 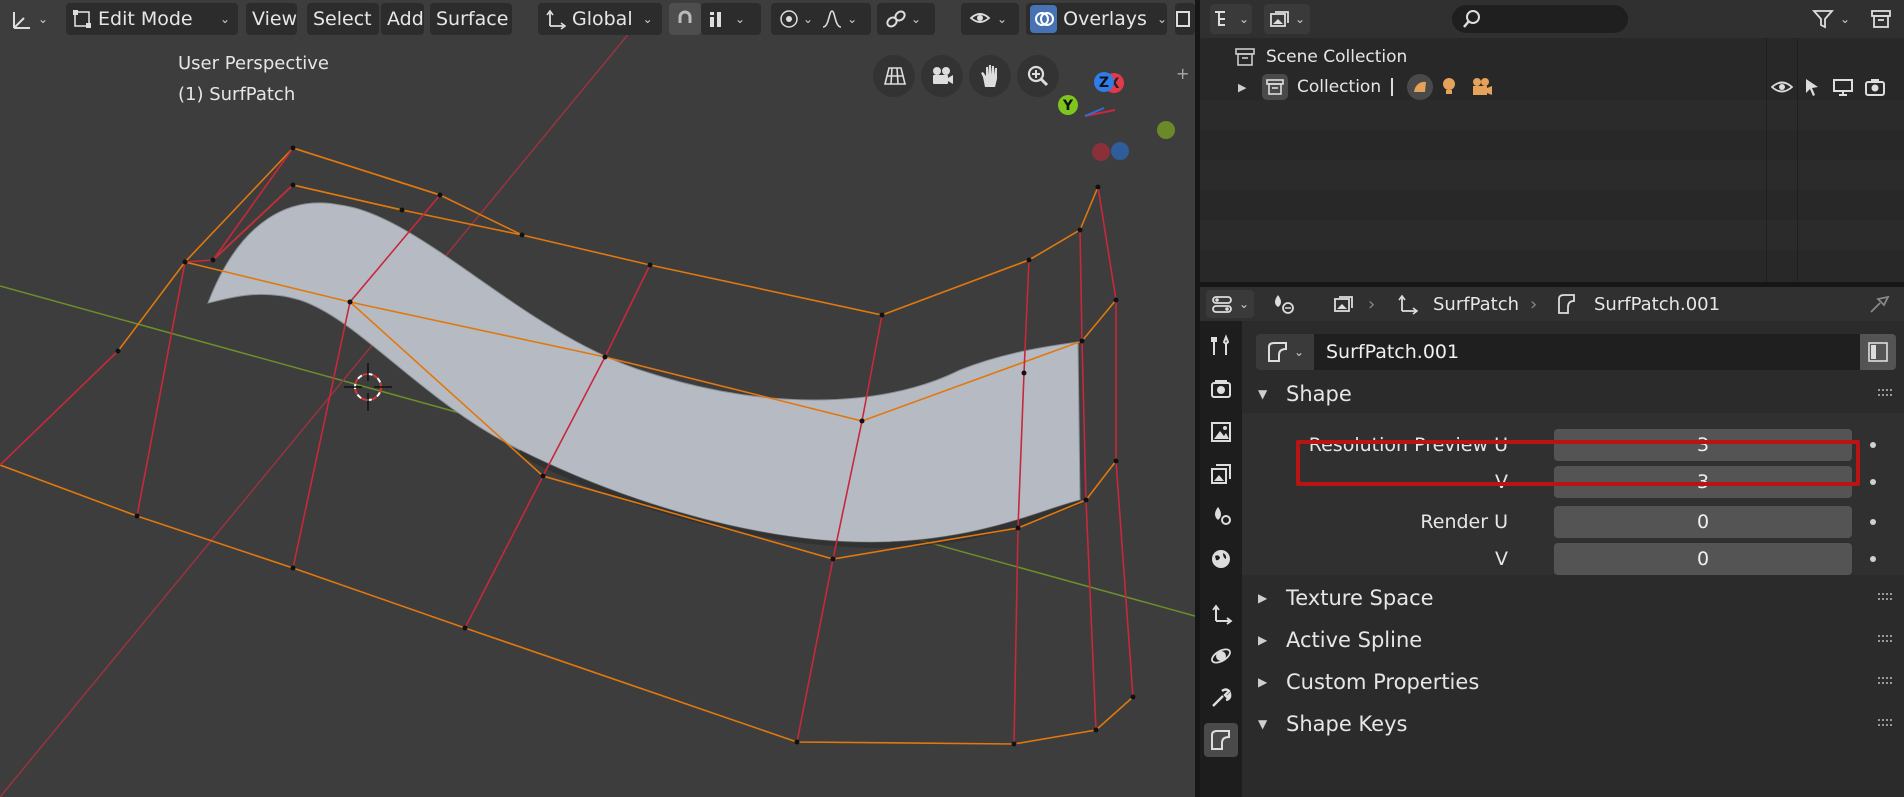 What do you see at coordinates (1573, 682) in the screenshot?
I see `panel-custom-properties-header: ▶ Custom Properties` at bounding box center [1573, 682].